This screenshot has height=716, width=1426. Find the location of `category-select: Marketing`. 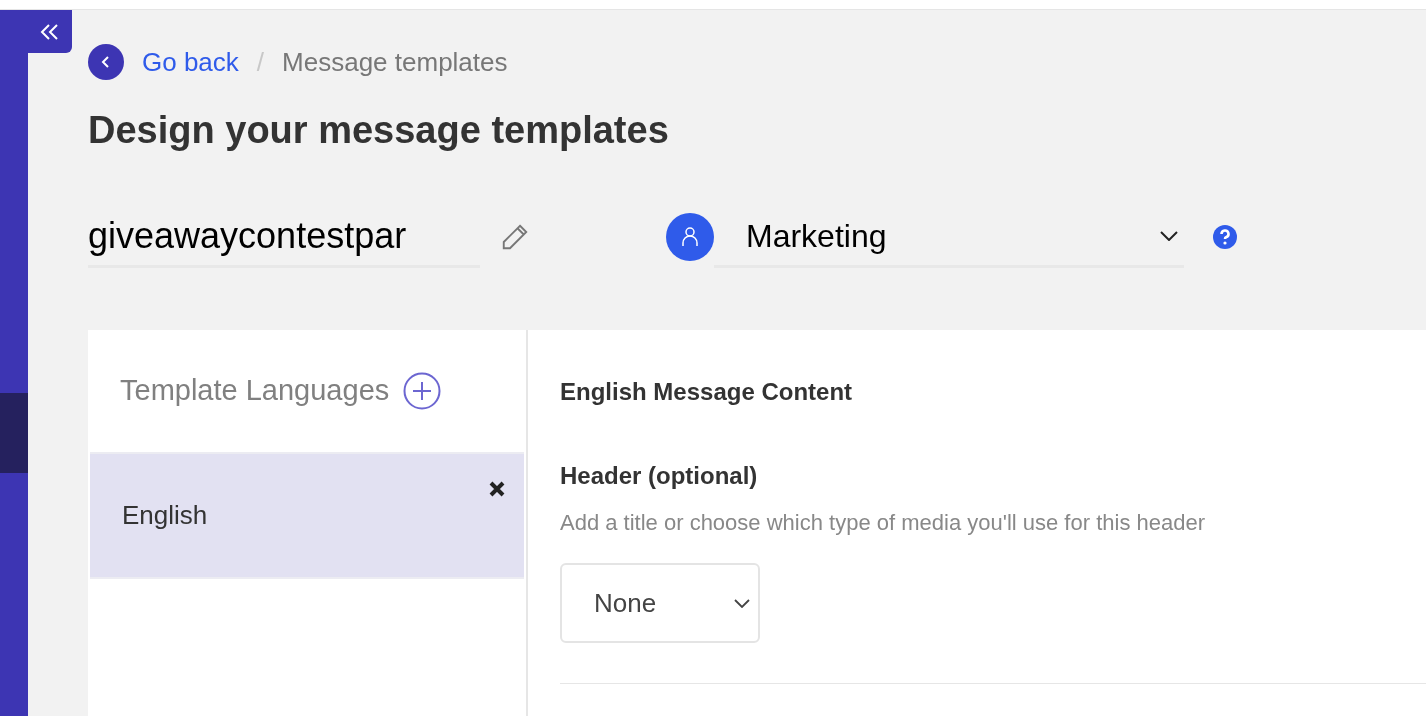

category-select: Marketing is located at coordinates (949, 237).